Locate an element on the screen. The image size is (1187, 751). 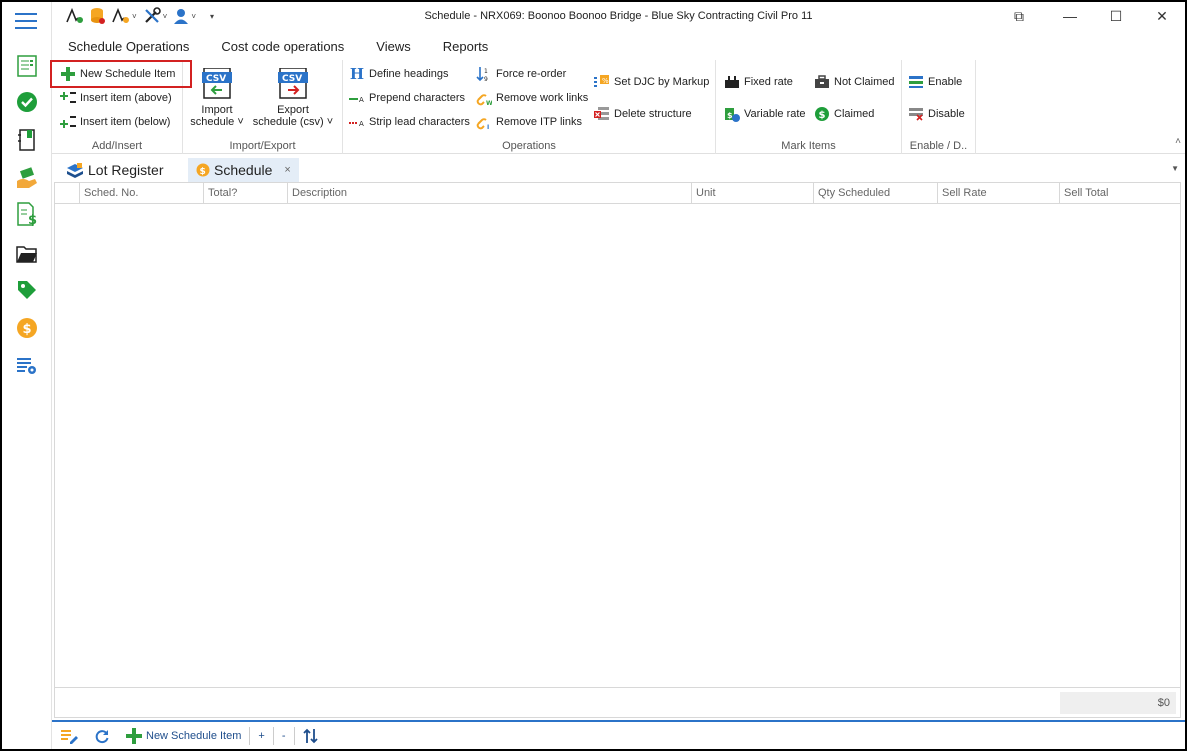
define-headings-label: Define headings is located at coordinates (409, 74).